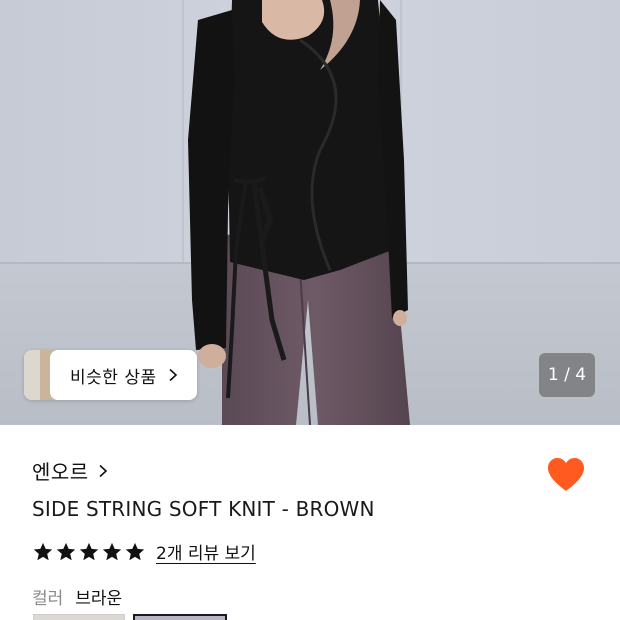 The image size is (620, 620). I want to click on image-counter: 1 / 4, so click(567, 375).